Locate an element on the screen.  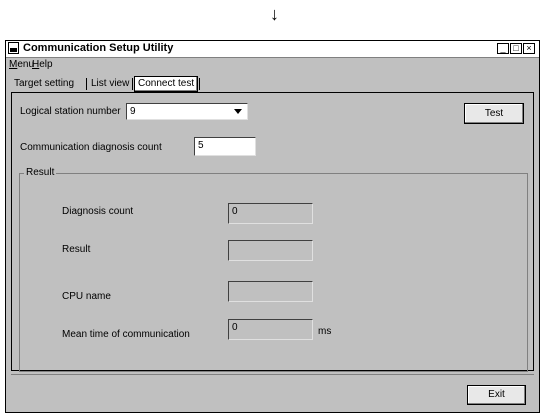
cpu-name-field is located at coordinates (270, 291).